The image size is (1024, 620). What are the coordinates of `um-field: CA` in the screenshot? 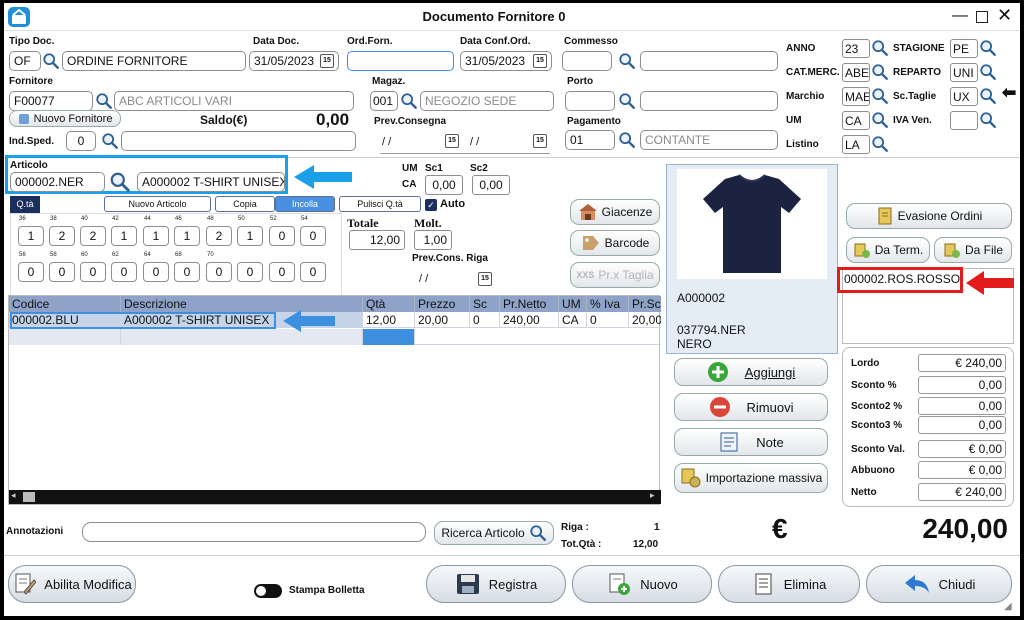 It's located at (856, 120).